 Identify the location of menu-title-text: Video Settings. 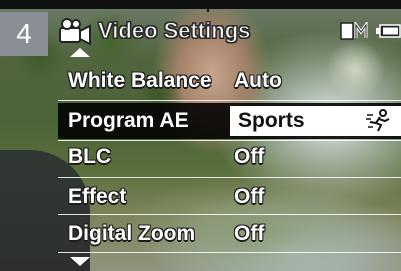
(174, 31).